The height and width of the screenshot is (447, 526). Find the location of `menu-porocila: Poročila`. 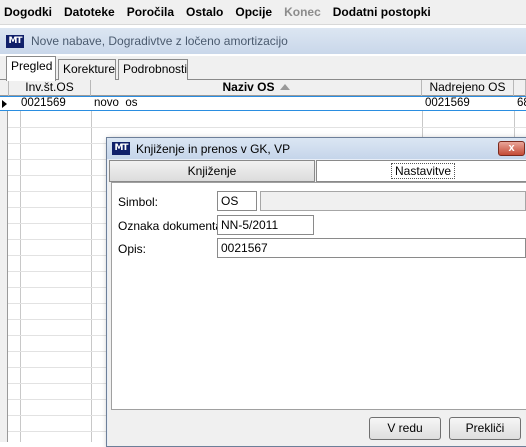

menu-porocila: Poročila is located at coordinates (150, 12).